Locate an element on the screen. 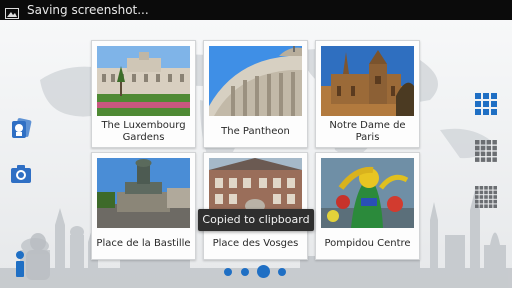 The width and height of the screenshot is (512, 288). page-dot-3-current is located at coordinates (263, 271).